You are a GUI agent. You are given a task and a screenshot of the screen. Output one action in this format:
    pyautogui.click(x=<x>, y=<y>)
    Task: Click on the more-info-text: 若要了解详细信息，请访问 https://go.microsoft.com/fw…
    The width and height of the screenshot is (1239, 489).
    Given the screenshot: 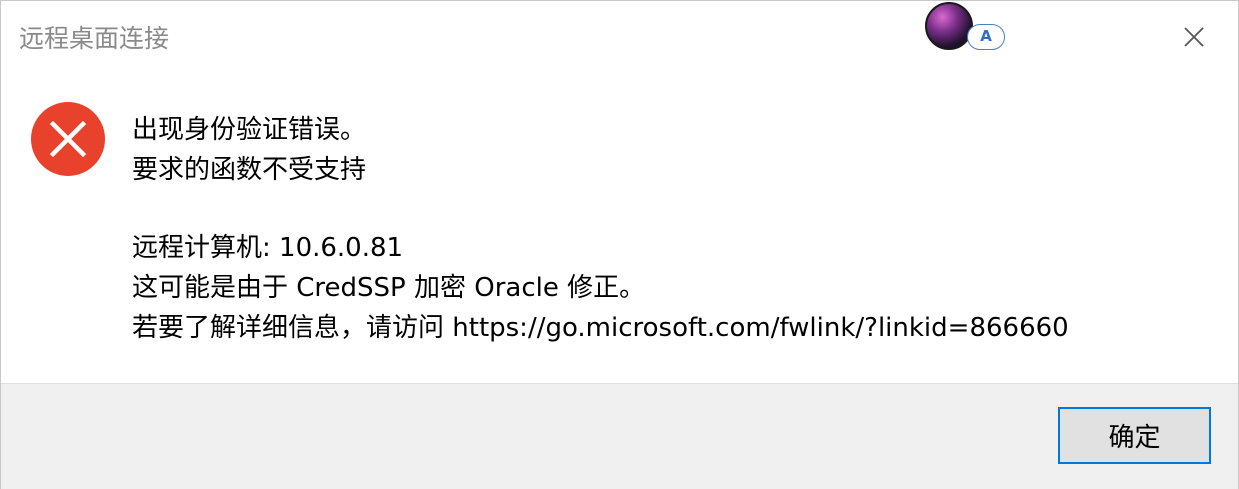 What is the action you would take?
    pyautogui.click(x=600, y=328)
    